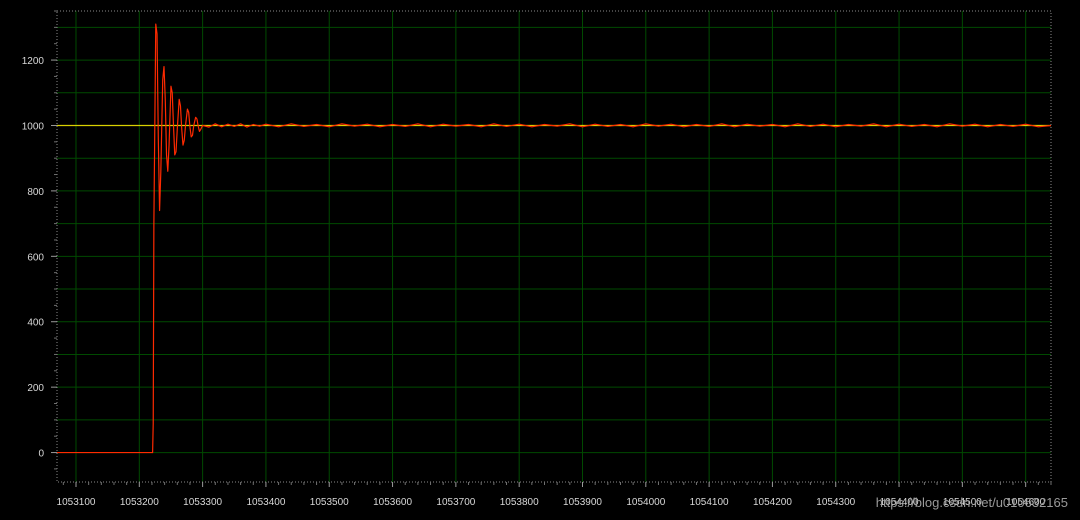 Image resolution: width=1080 pixels, height=520 pixels. I want to click on y-tick-label: 200, so click(35, 388).